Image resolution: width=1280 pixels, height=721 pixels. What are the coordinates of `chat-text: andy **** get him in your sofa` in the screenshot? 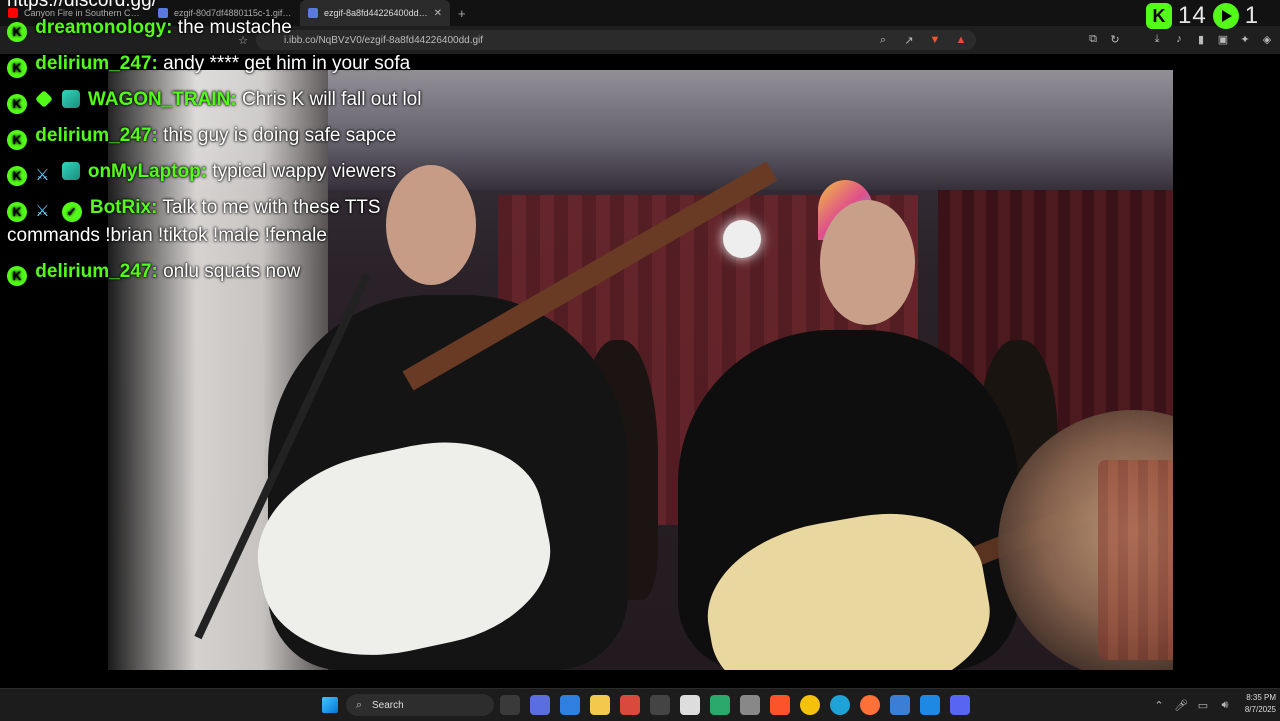 It's located at (287, 63).